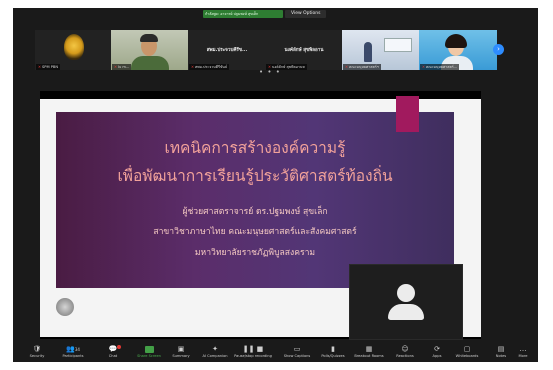 This screenshot has width=553, height=370. What do you see at coordinates (74, 47) in the screenshot?
I see `school-logo-icon` at bounding box center [74, 47].